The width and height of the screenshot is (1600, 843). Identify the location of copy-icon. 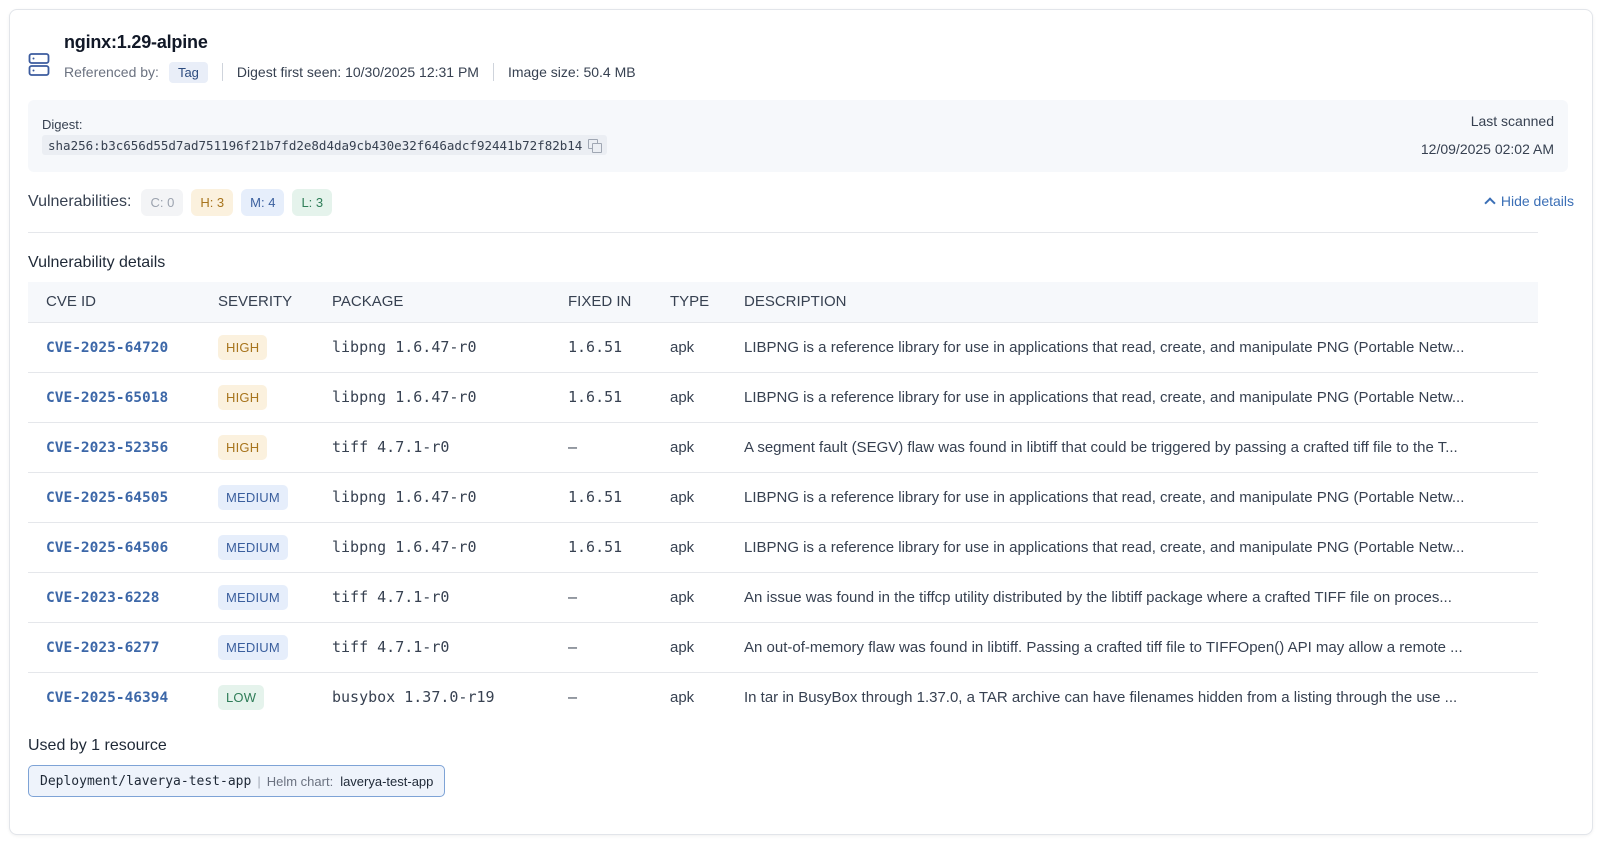
(595, 145).